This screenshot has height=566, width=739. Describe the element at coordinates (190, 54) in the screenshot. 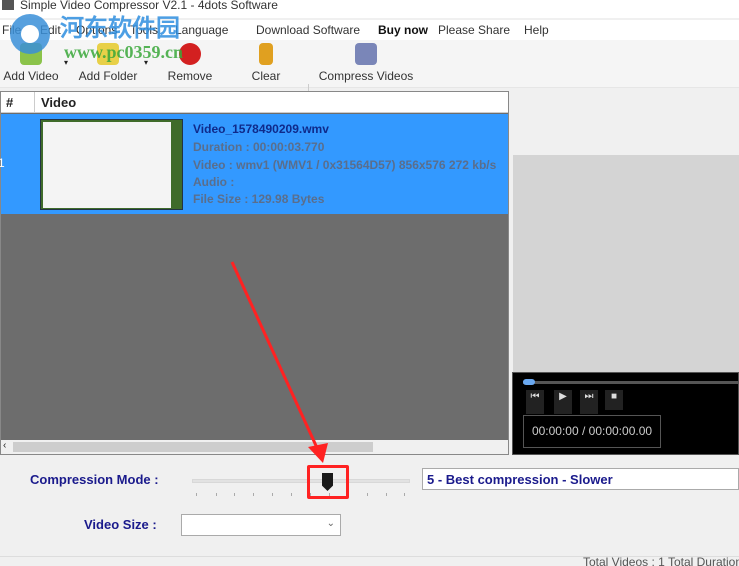

I see `remove-icon` at that location.